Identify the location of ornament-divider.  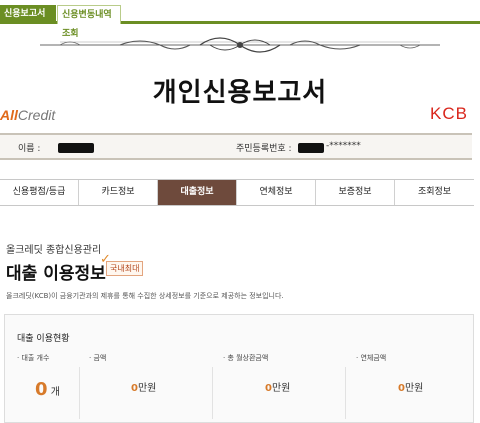
(240, 45).